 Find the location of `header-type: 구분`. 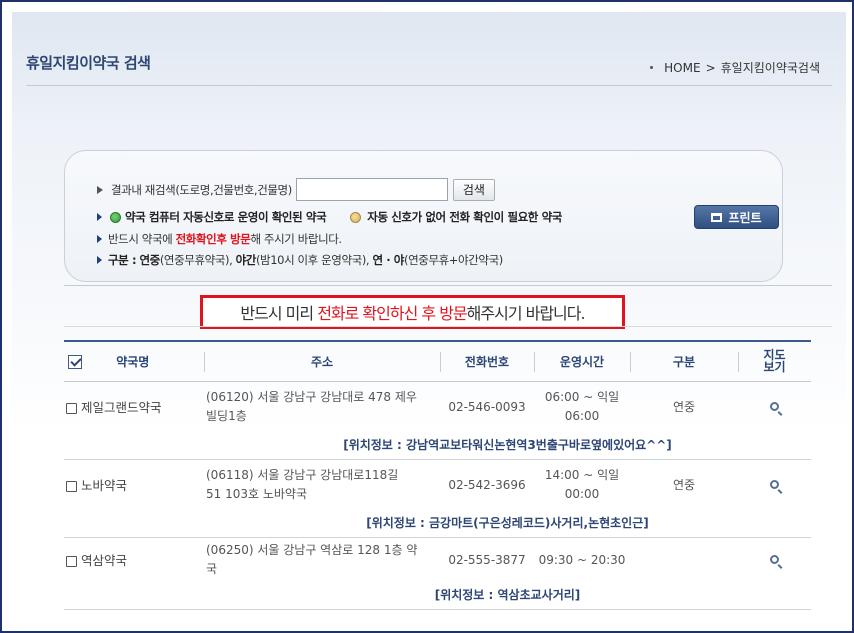

header-type: 구분 is located at coordinates (684, 361).